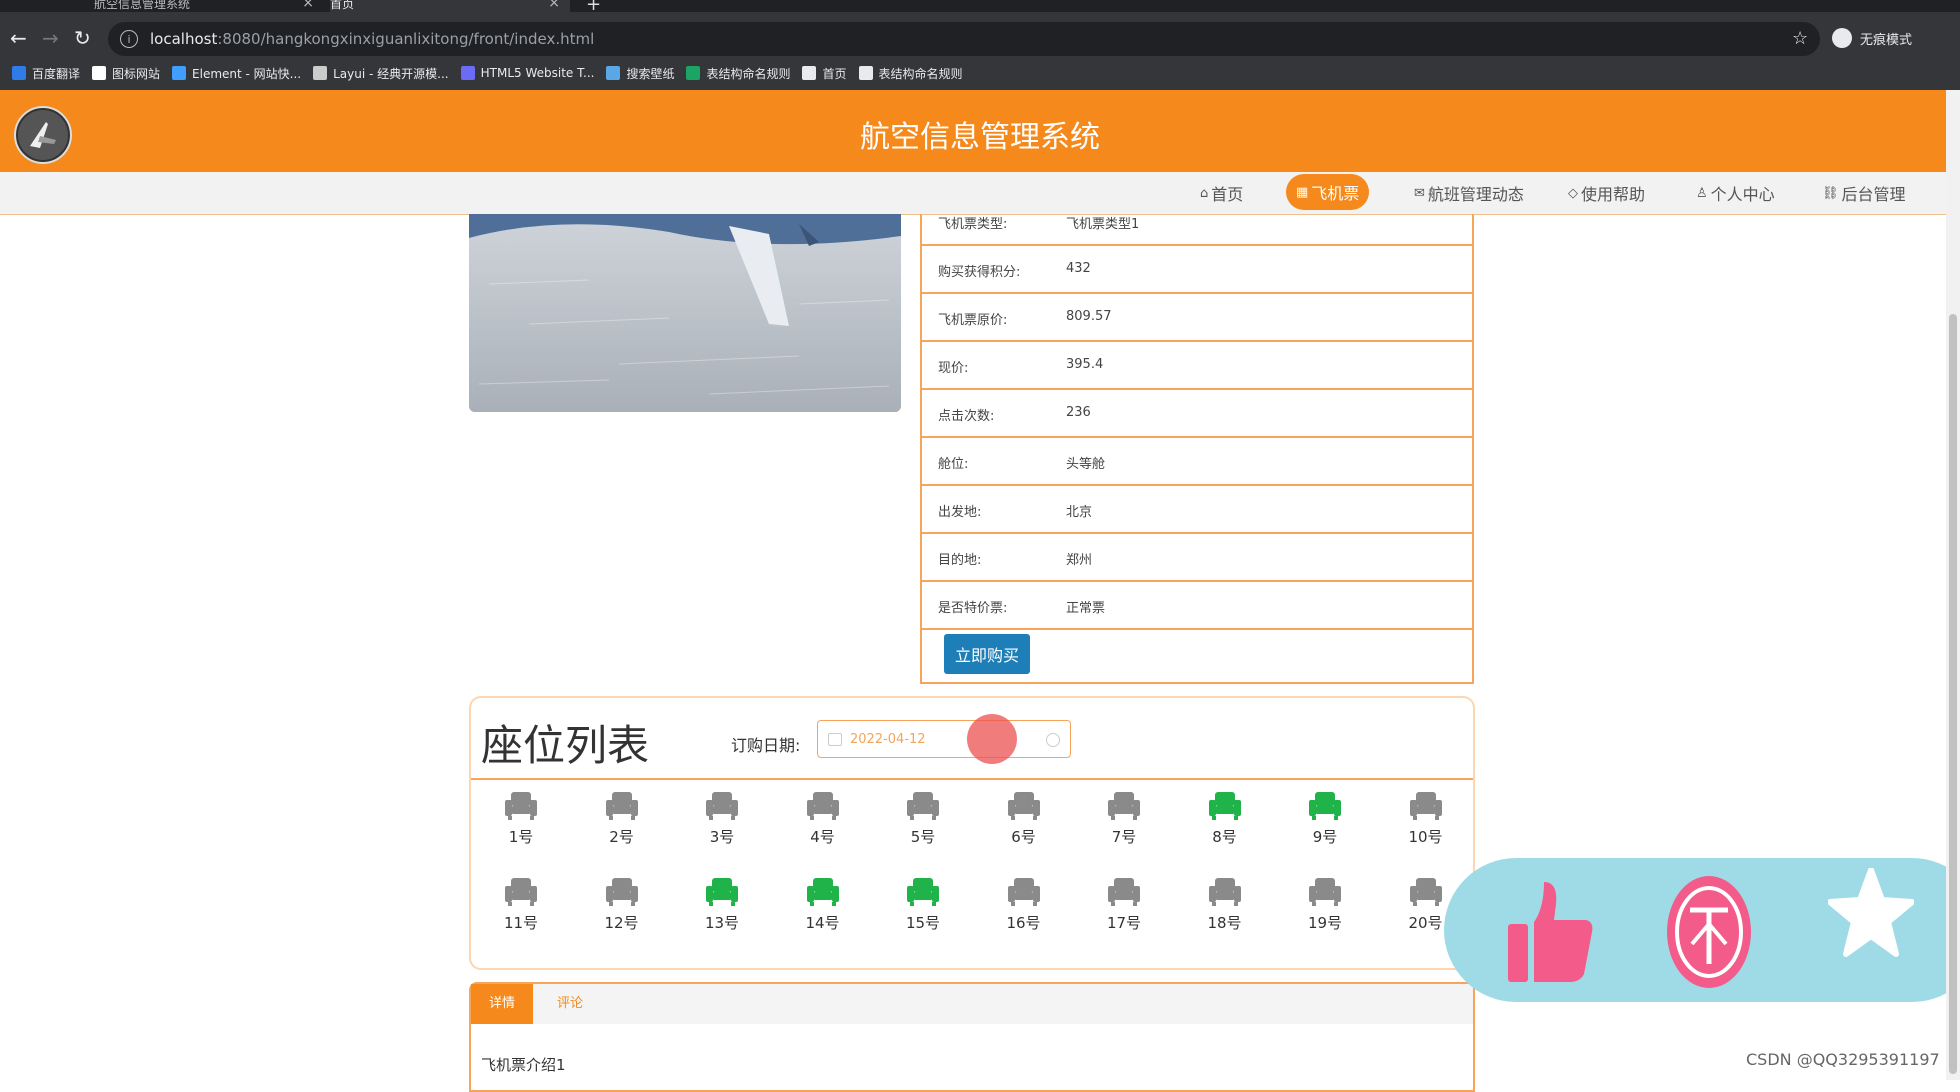 This screenshot has width=1960, height=1092. What do you see at coordinates (502, 1004) in the screenshot?
I see `tab-details: 详情` at bounding box center [502, 1004].